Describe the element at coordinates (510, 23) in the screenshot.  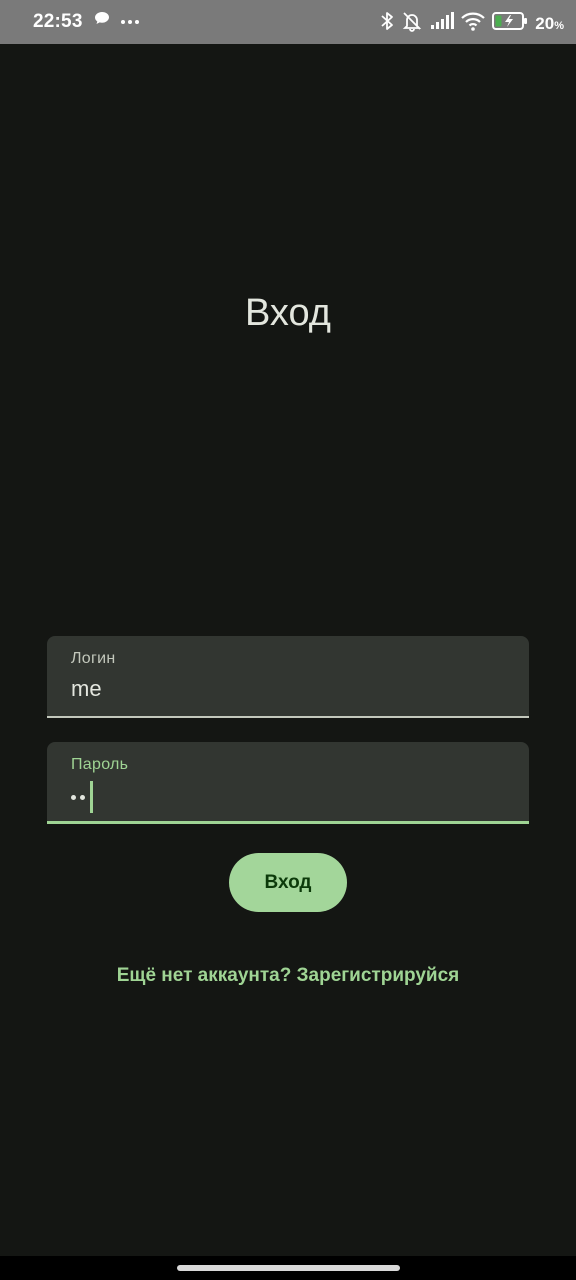
I see `battery-charging-icon` at that location.